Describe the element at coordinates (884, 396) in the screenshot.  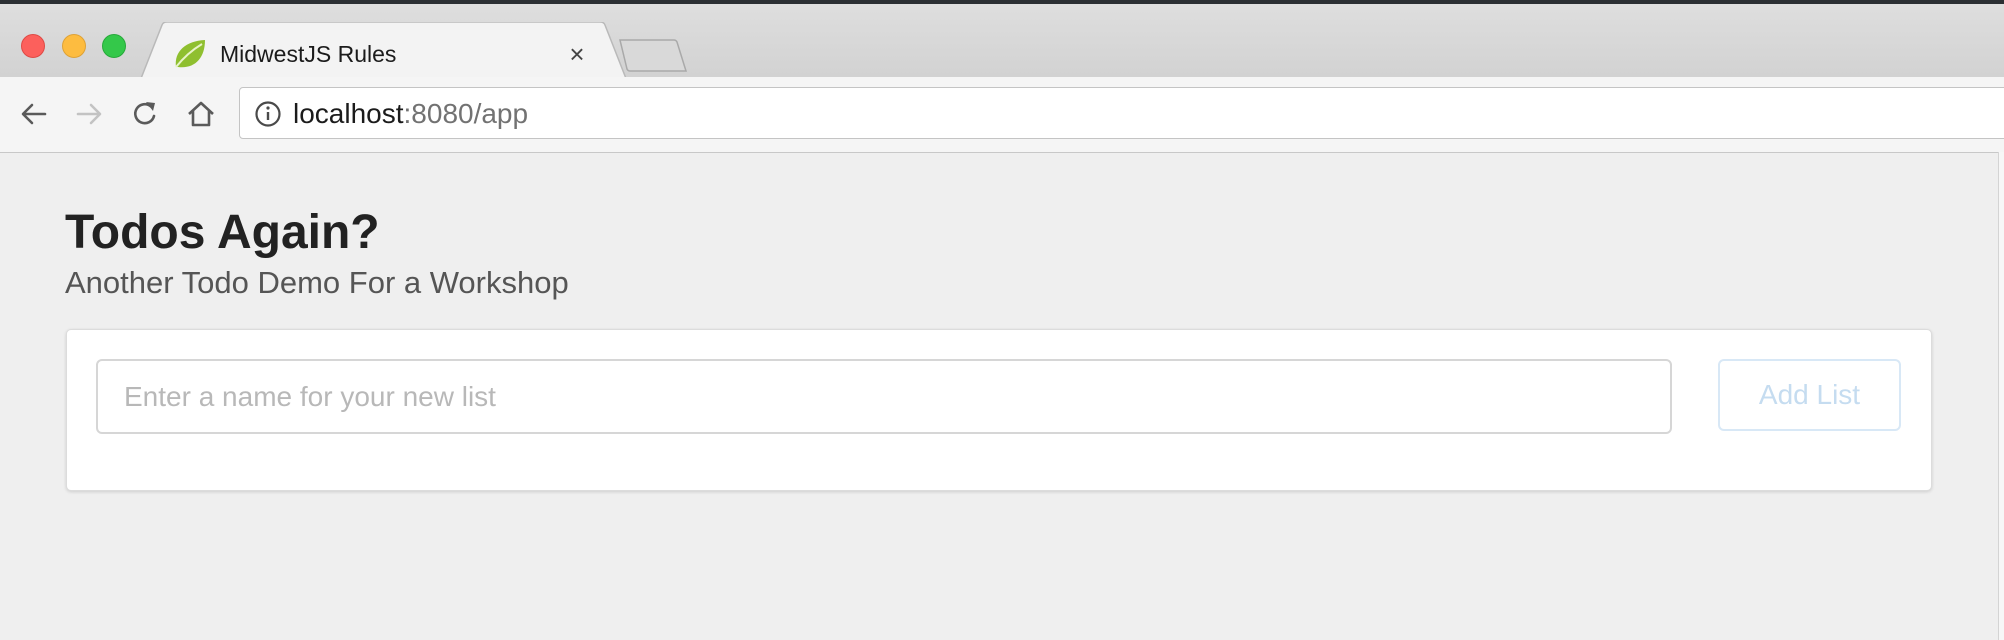
I see `new-list-name-input` at that location.